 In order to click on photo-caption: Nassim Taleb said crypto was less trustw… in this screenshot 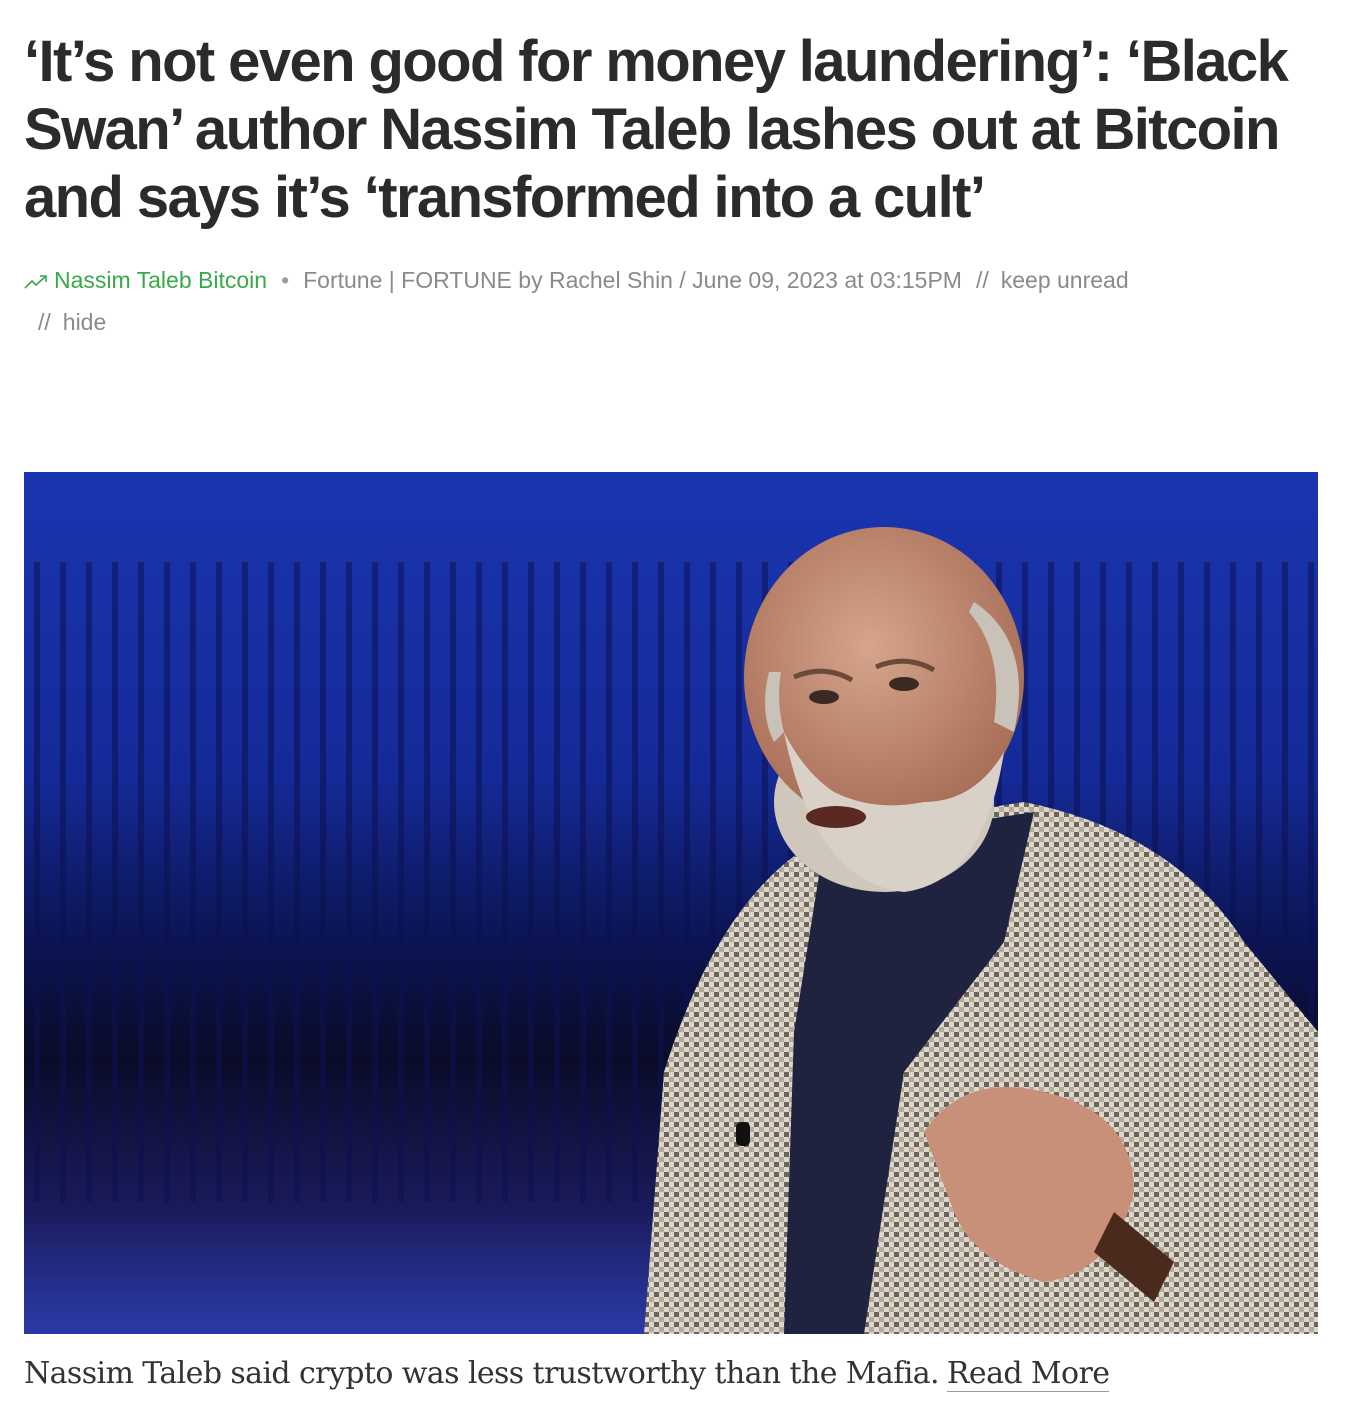, I will do `click(567, 1374)`.